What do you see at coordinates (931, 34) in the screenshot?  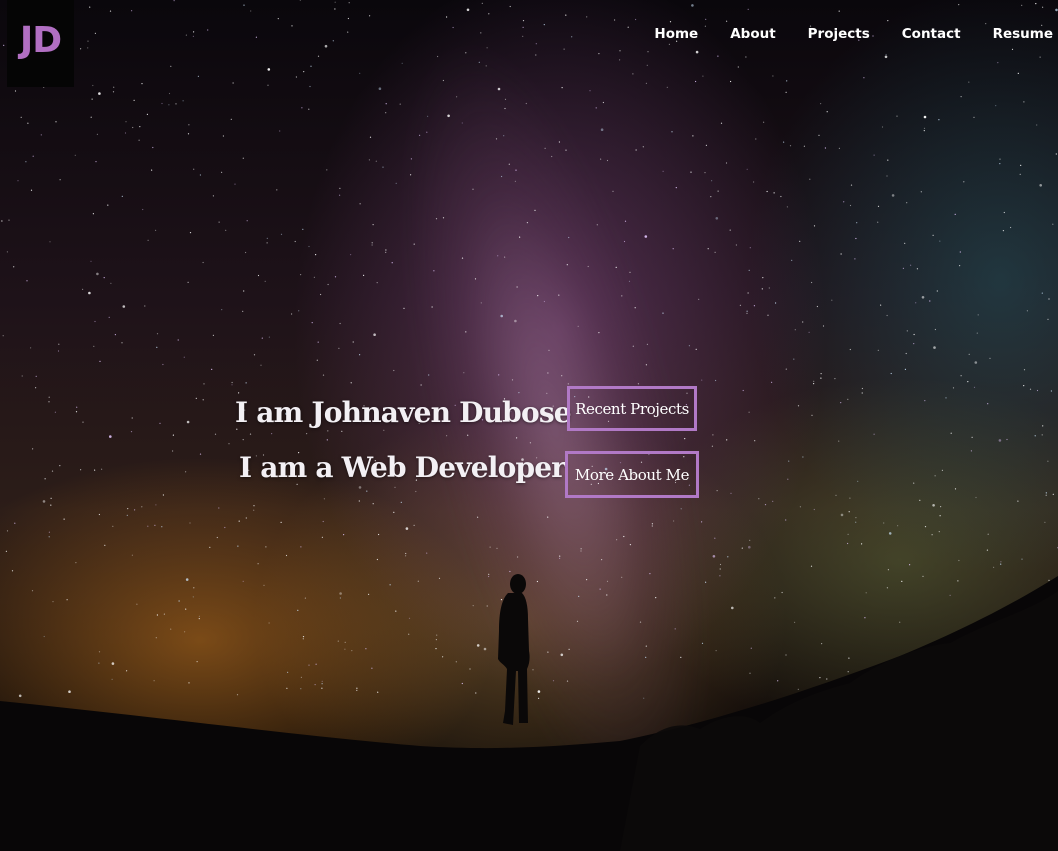 I see `nav-contact-link: Contact` at bounding box center [931, 34].